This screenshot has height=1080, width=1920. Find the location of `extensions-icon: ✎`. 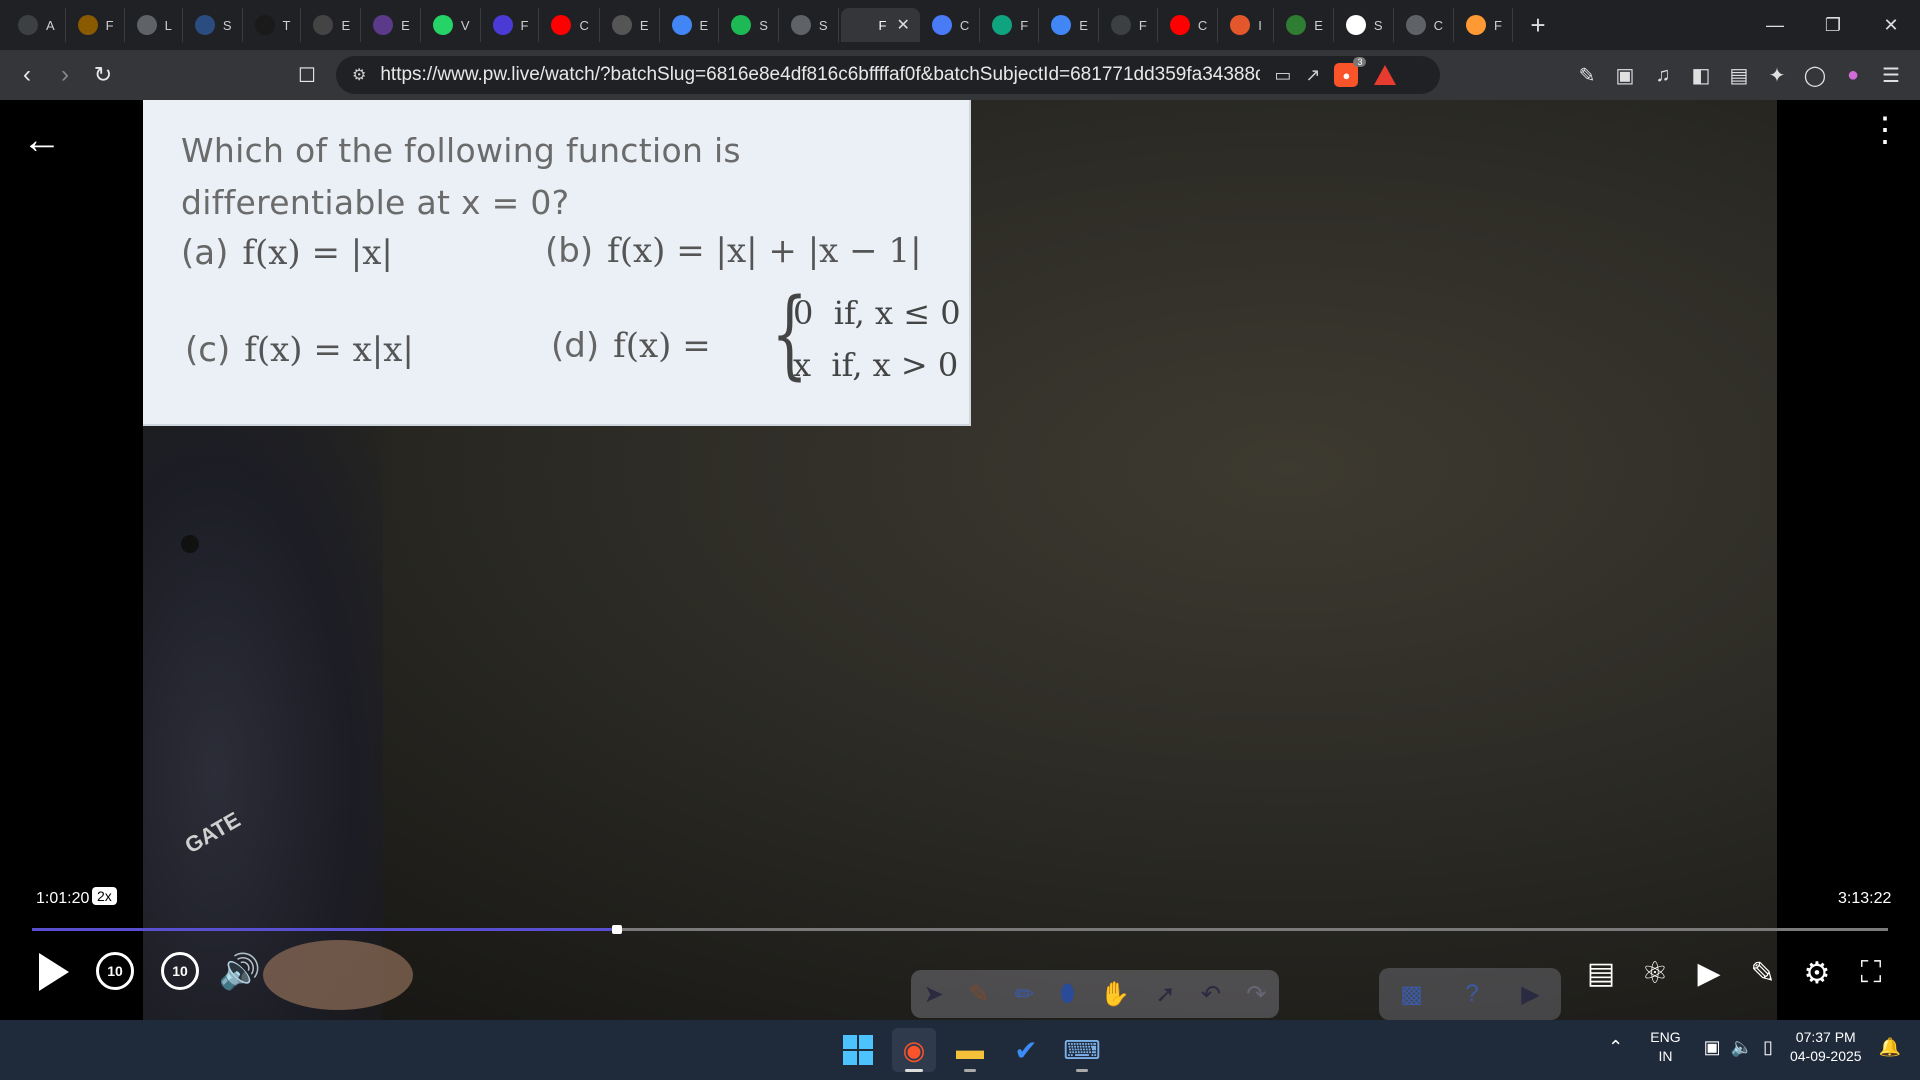

extensions-icon: ✎ is located at coordinates (1587, 75).